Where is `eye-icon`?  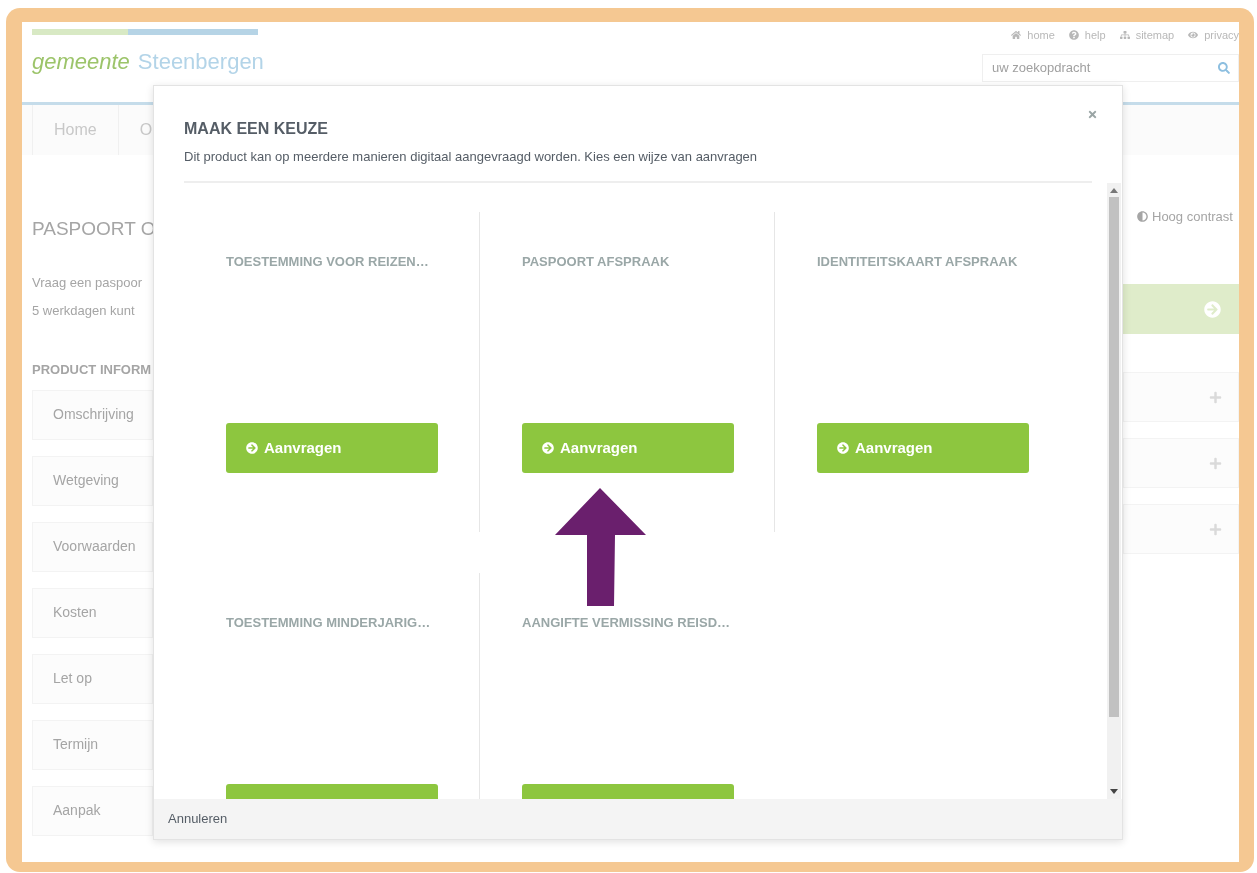 eye-icon is located at coordinates (1193, 35).